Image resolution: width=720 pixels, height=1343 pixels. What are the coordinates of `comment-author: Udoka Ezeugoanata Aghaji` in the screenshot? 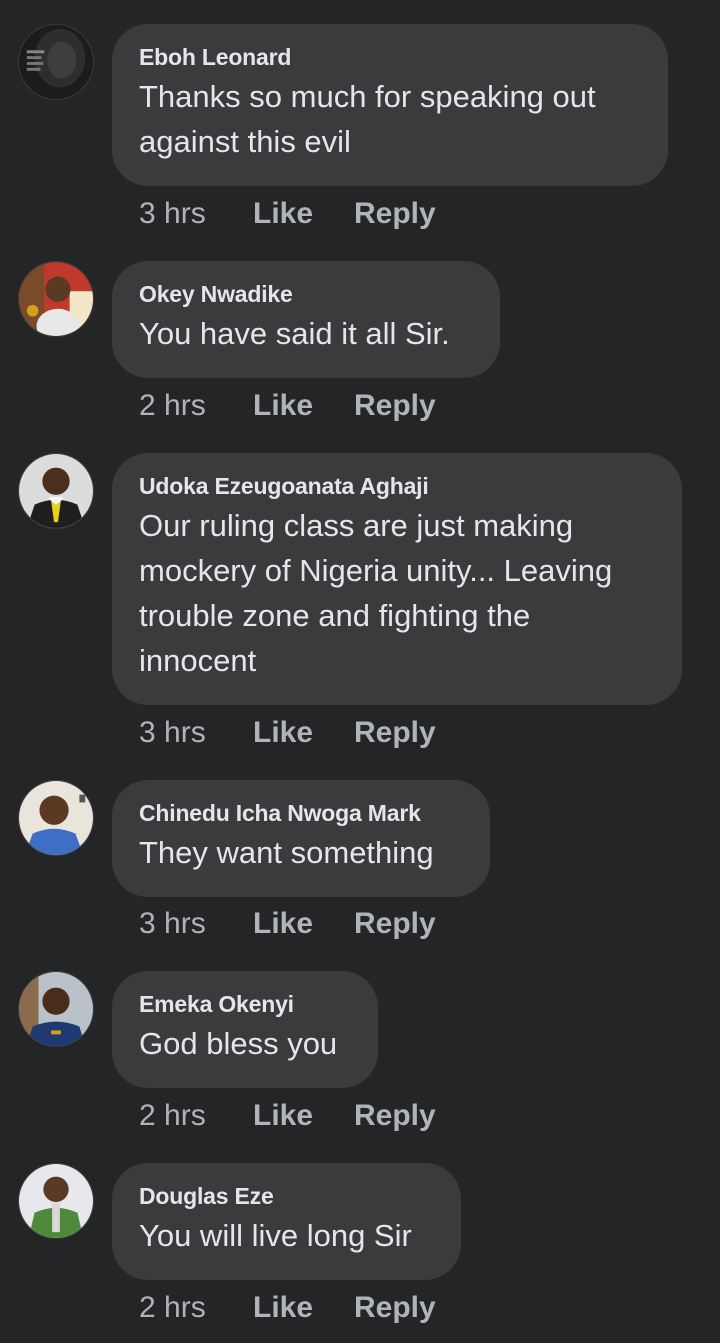 It's located at (397, 486).